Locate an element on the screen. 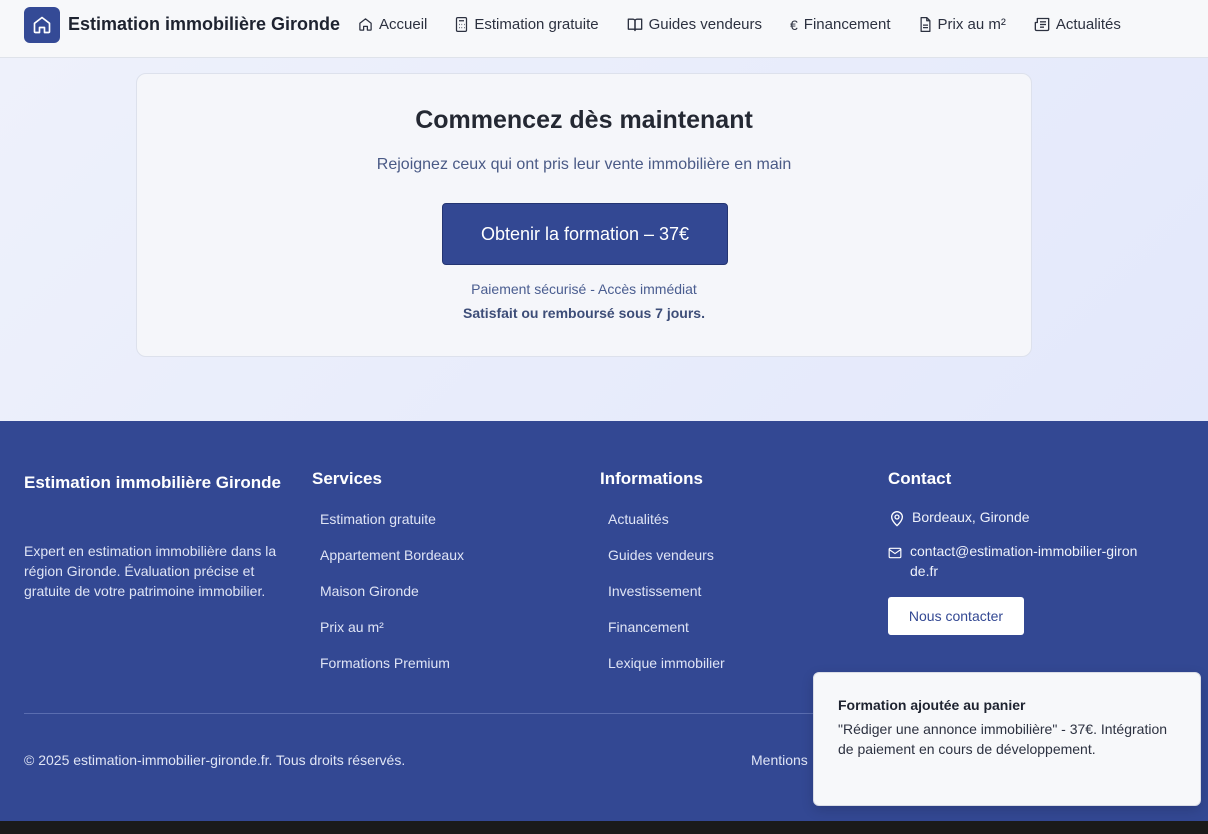 This screenshot has height=834, width=1208. footer-contact-title: Contact is located at coordinates (920, 478).